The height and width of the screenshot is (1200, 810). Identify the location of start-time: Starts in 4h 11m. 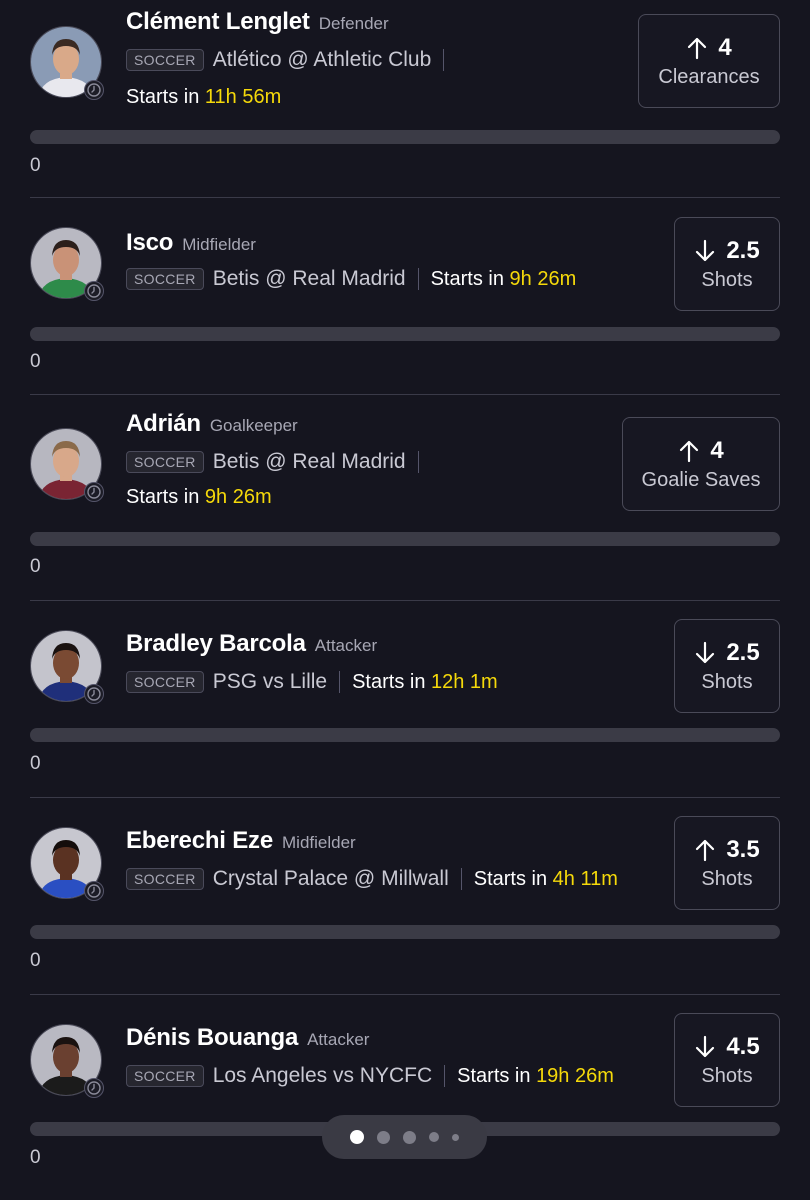
(546, 879).